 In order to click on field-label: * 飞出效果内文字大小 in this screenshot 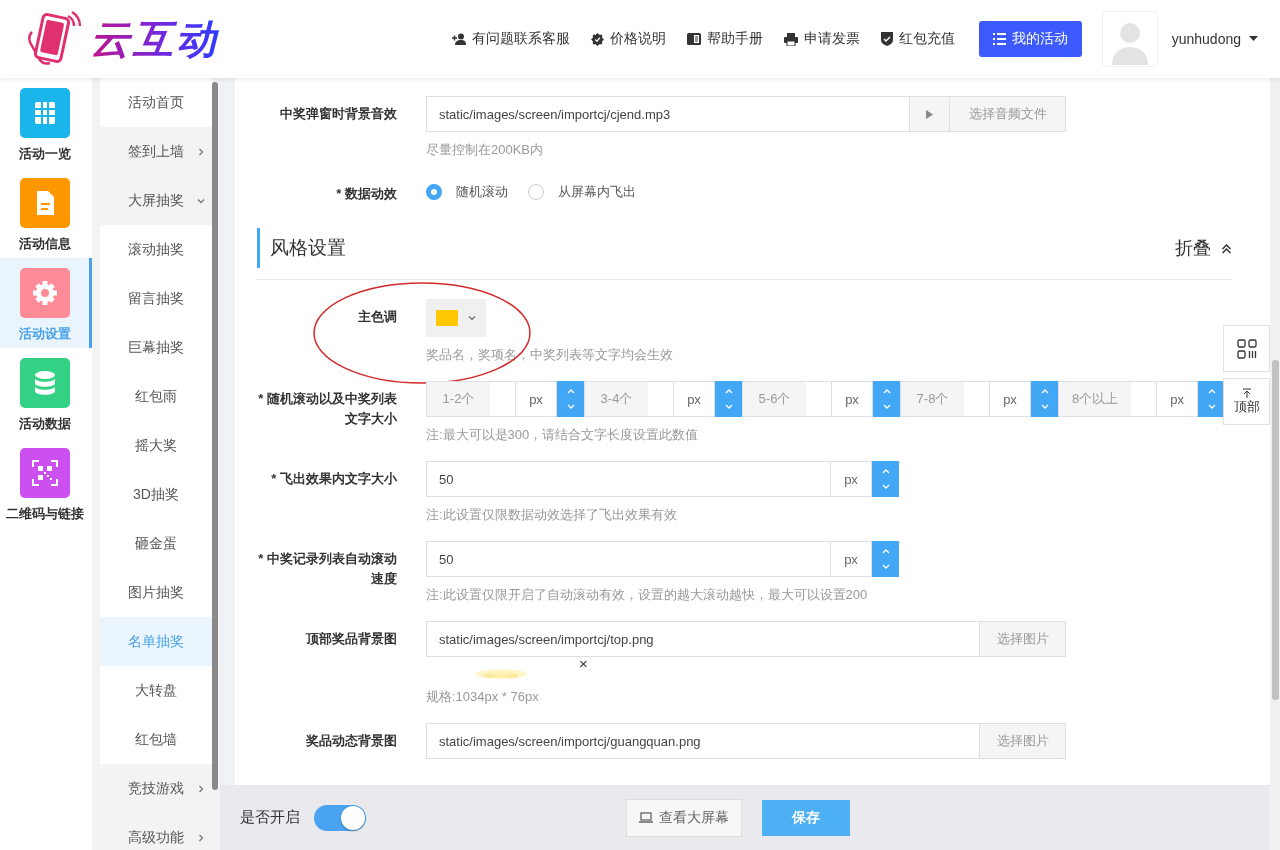, I will do `click(333, 479)`.